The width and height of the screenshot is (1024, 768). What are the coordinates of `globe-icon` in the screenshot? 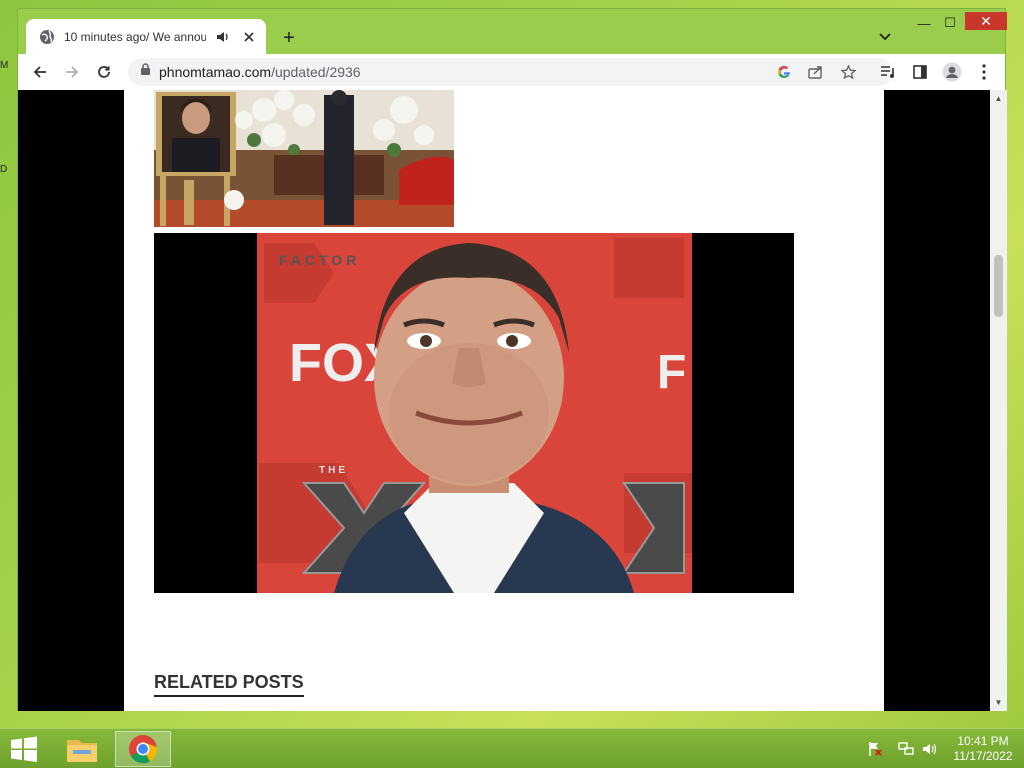 It's located at (47, 37).